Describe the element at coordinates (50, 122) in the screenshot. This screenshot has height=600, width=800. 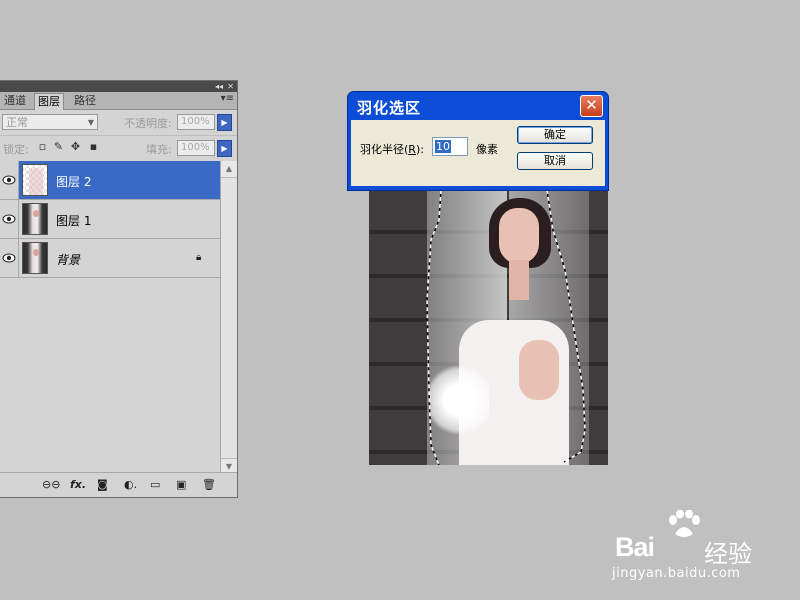
I see `blend-mode-select: 正常 ▼` at that location.